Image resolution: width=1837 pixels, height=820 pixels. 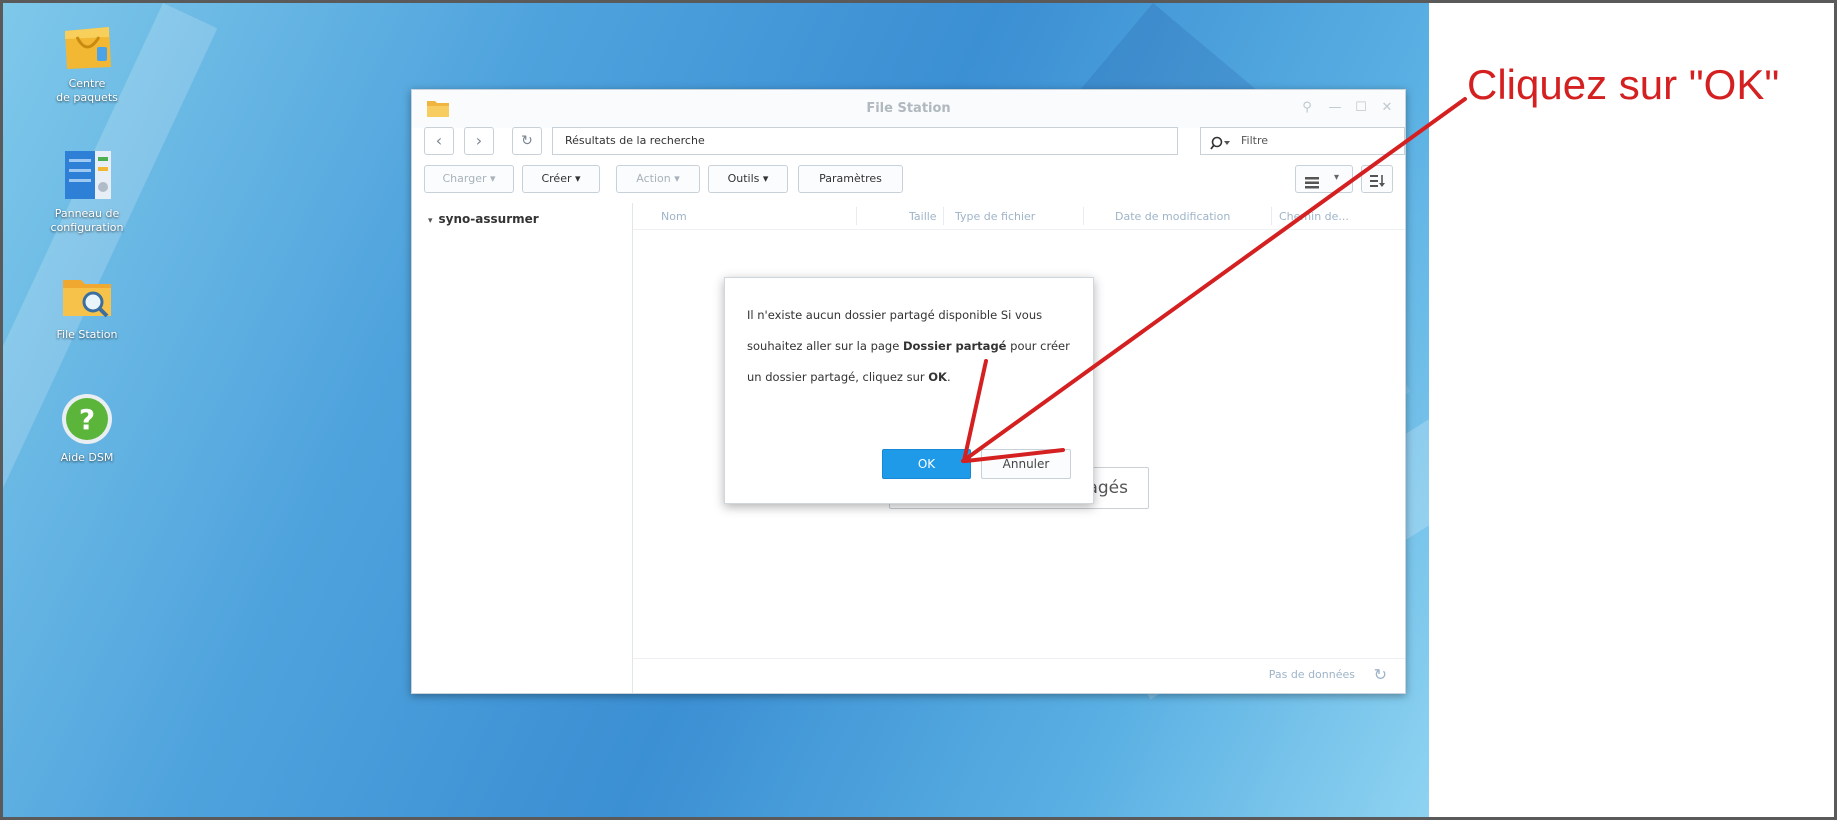 What do you see at coordinates (430, 221) in the screenshot?
I see `expand-arrow-icon: ▾` at bounding box center [430, 221].